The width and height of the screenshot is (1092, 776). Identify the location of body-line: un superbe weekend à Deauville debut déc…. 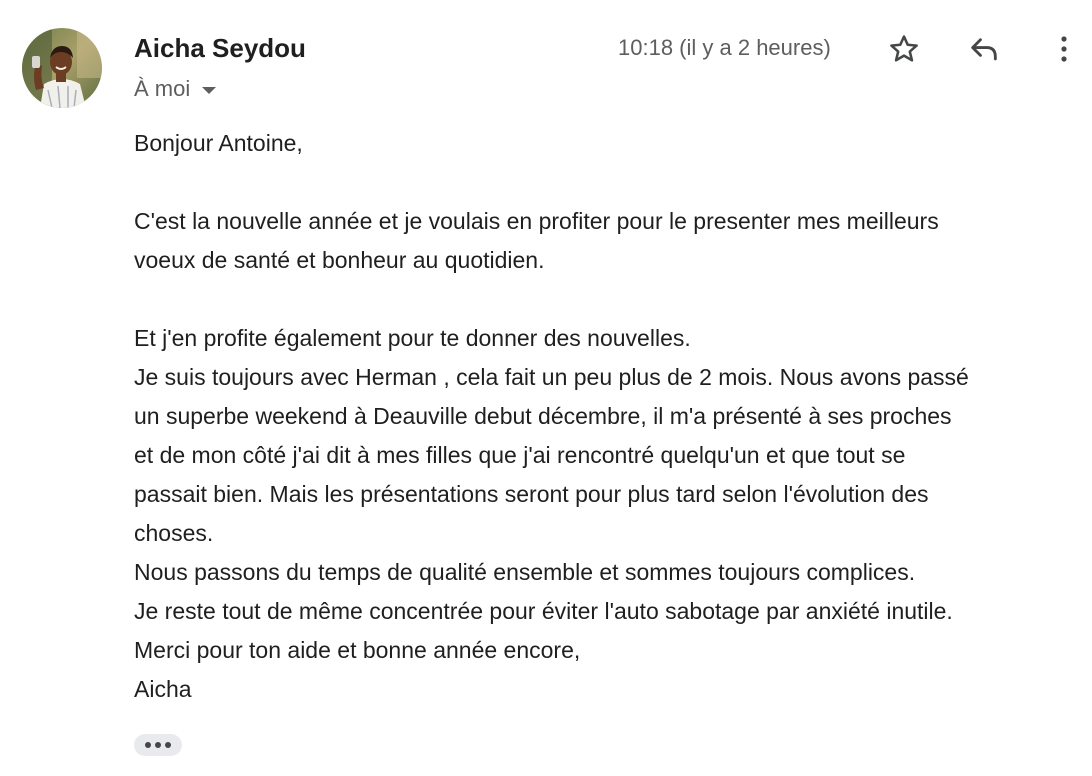
(543, 416).